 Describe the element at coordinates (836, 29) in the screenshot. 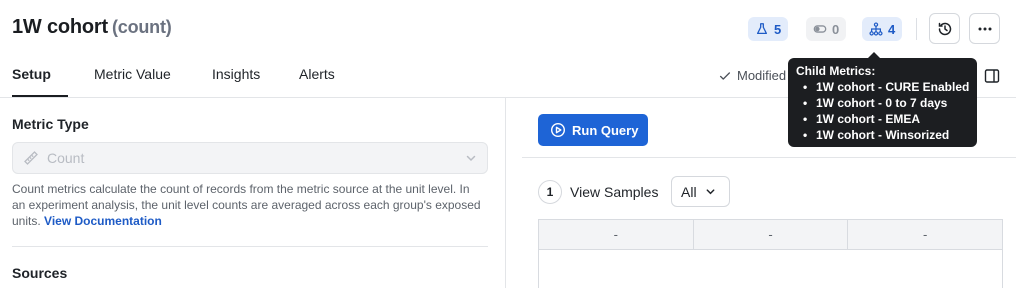

I see `toggles-count: 0` at that location.